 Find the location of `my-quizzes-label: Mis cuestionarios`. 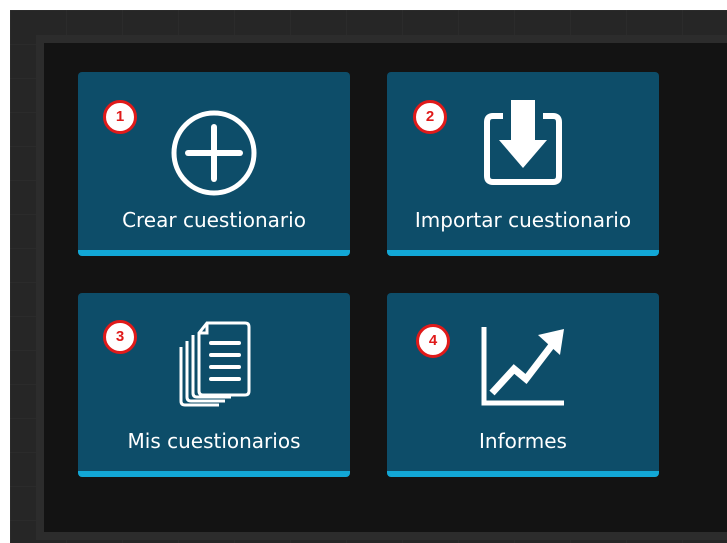

my-quizzes-label: Mis cuestionarios is located at coordinates (214, 441).